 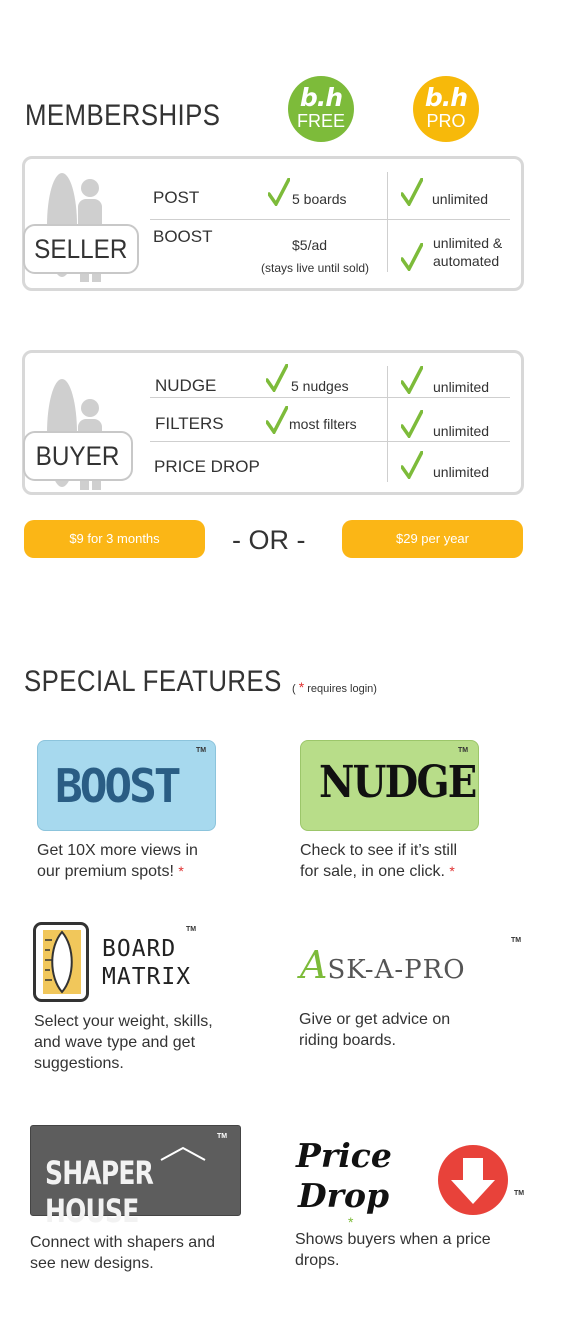 I want to click on post-pro-value: unlimited, so click(x=460, y=199).